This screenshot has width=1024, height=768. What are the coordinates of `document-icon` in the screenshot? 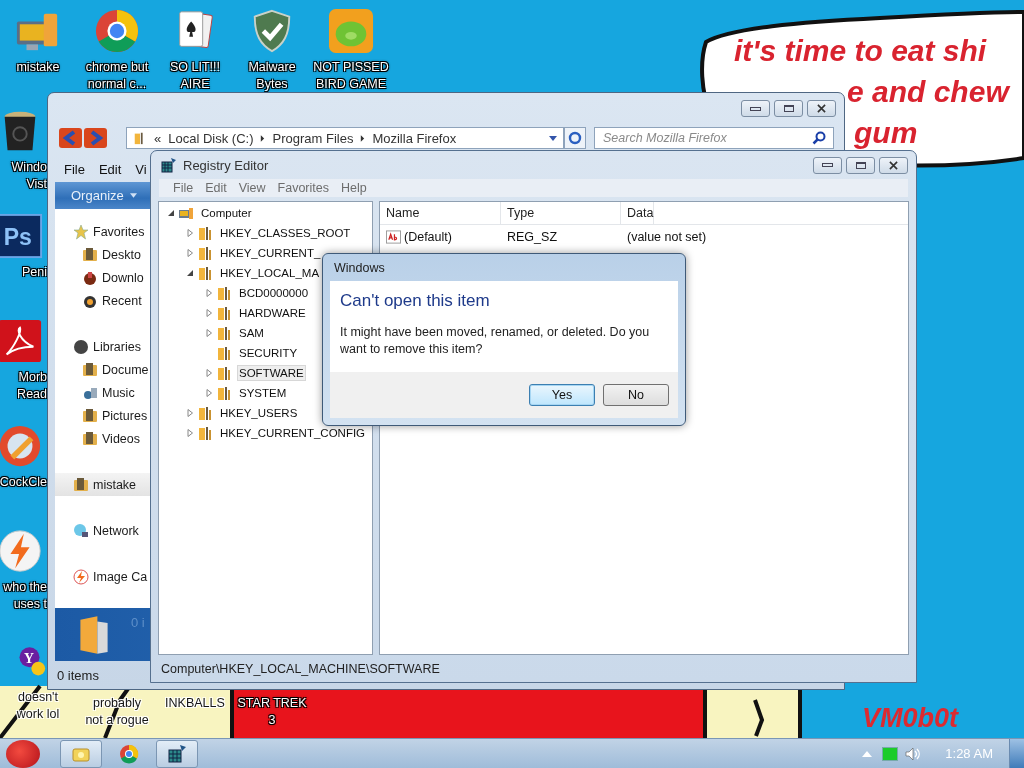 It's located at (90, 369).